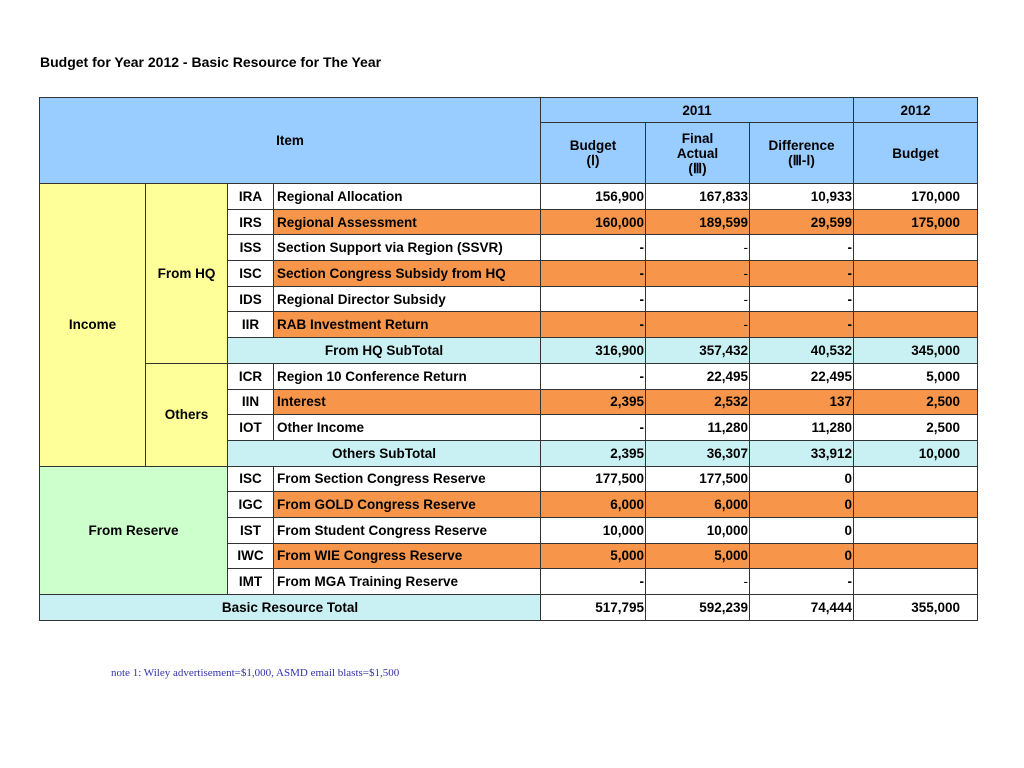 The height and width of the screenshot is (768, 1024). Describe the element at coordinates (915, 222) in the screenshot. I see `row-budget-2012: 175,000` at that location.